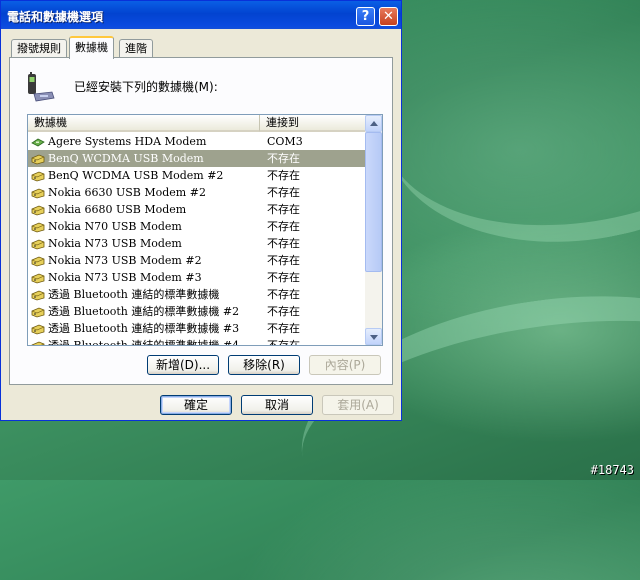 Image resolution: width=640 pixels, height=580 pixels. I want to click on modem-row: BenQ WCDMA USB Modem #2 不存在, so click(196, 175).